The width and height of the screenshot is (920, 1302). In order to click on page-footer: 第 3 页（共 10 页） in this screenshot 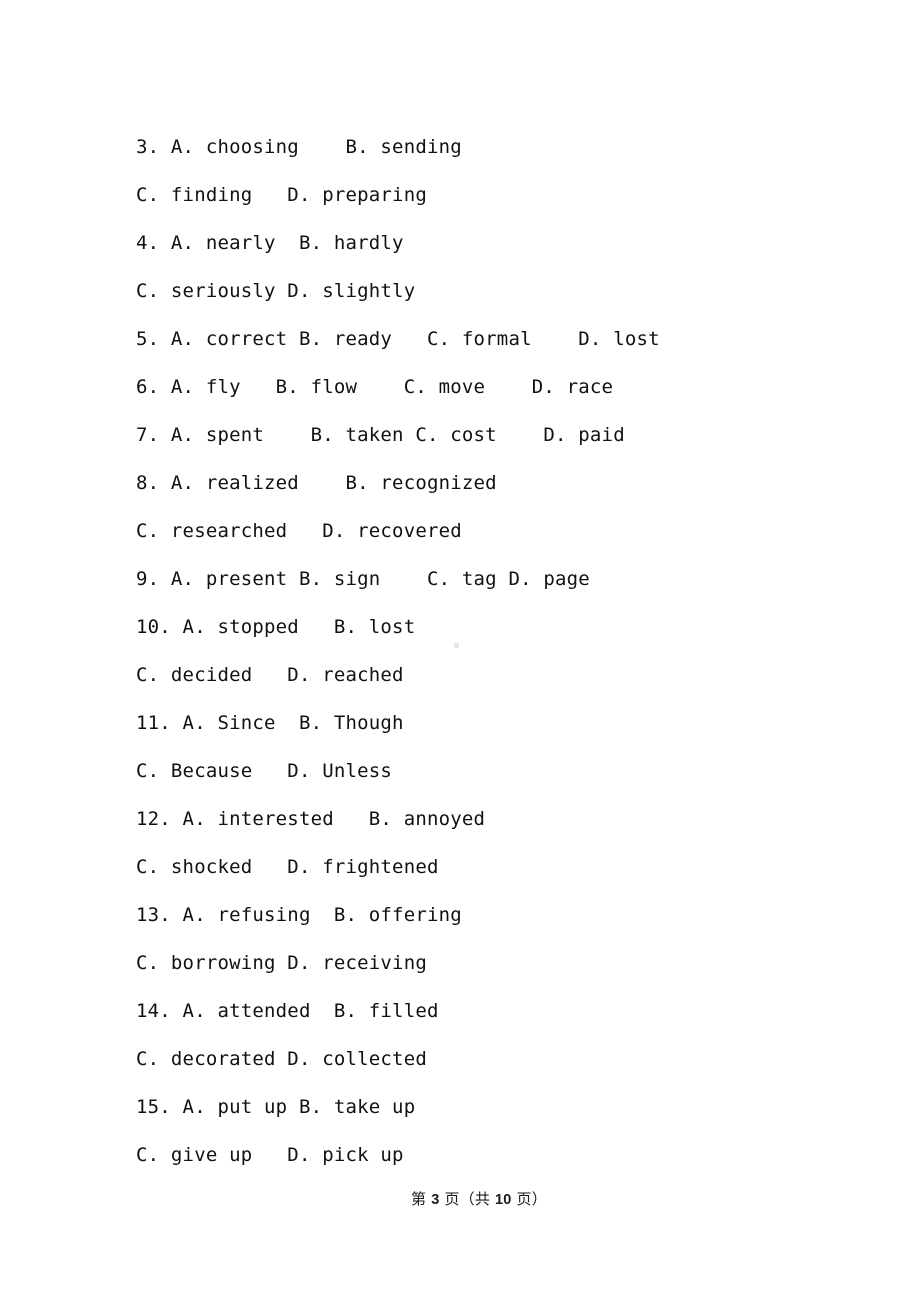, I will do `click(460, 1198)`.